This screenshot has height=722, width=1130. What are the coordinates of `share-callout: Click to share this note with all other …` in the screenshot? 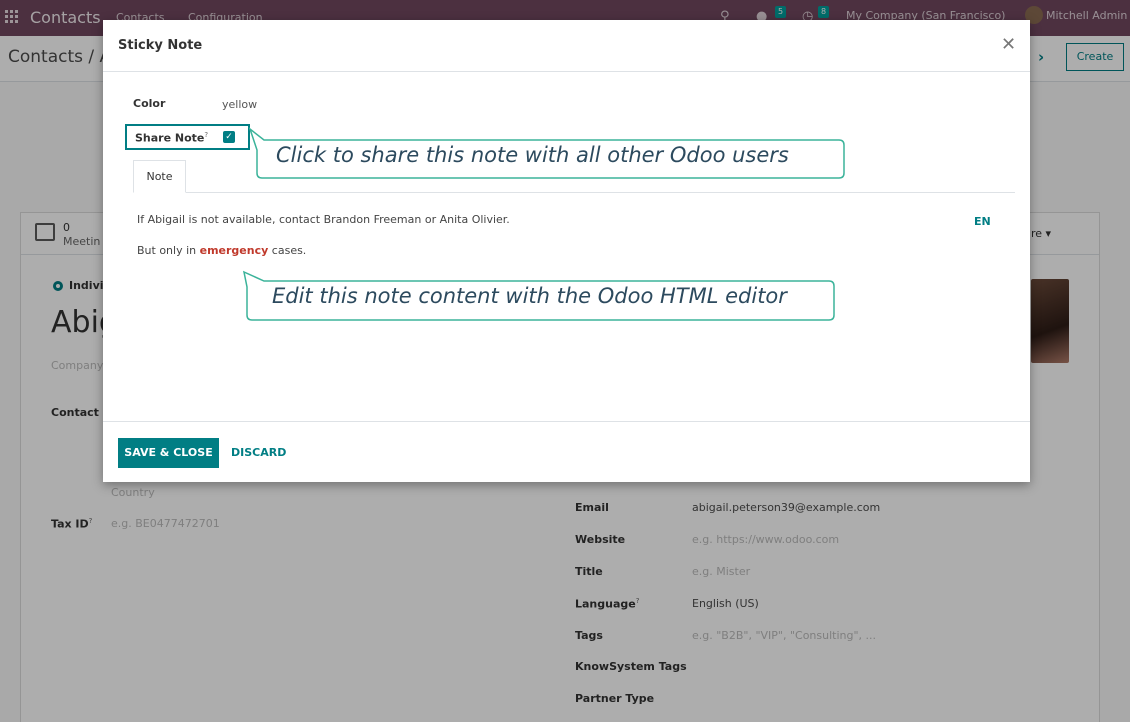 It's located at (548, 154).